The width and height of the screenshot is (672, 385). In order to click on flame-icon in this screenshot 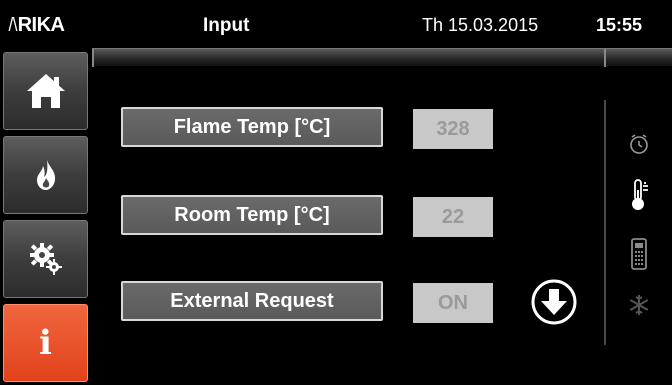, I will do `click(46, 175)`.